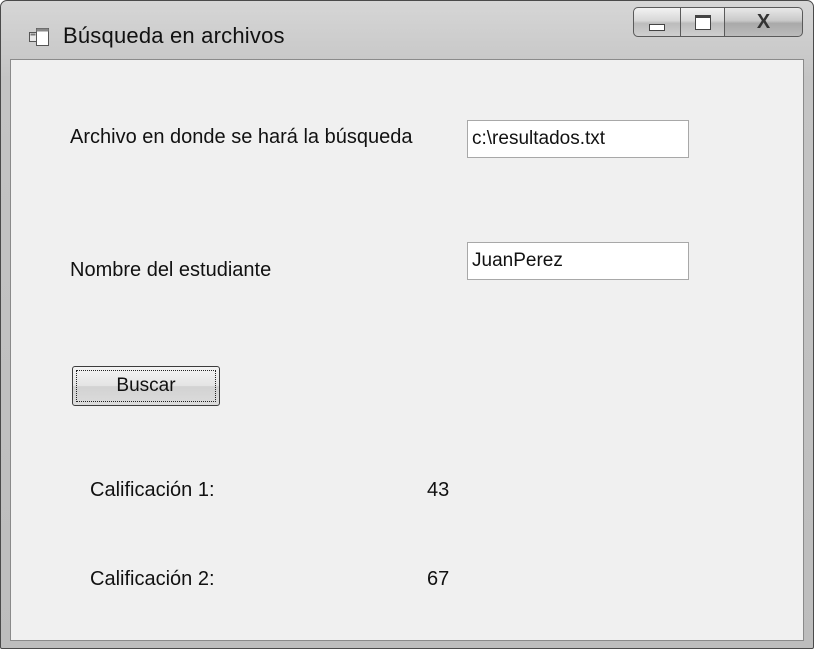 The width and height of the screenshot is (816, 653). Describe the element at coordinates (578, 139) in the screenshot. I see `file-path-input` at that location.